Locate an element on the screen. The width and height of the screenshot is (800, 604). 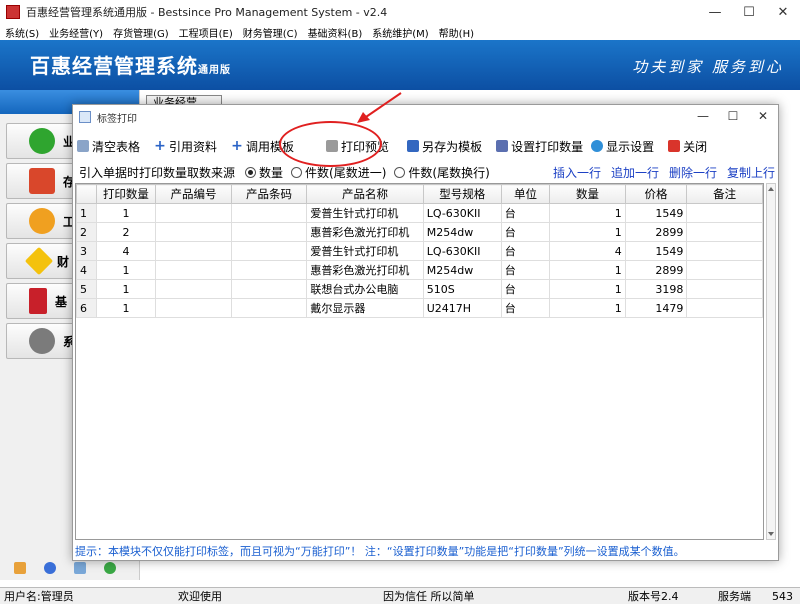
menu-finance: 财务管理(C) is located at coordinates (270, 32).